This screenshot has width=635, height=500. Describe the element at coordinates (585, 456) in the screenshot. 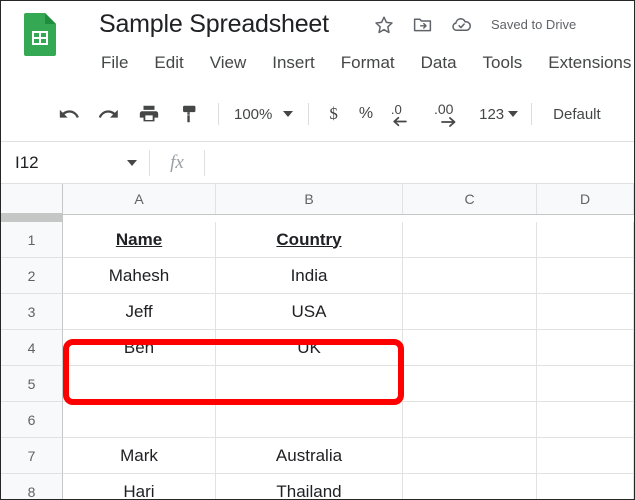

I see `cell-d7` at that location.